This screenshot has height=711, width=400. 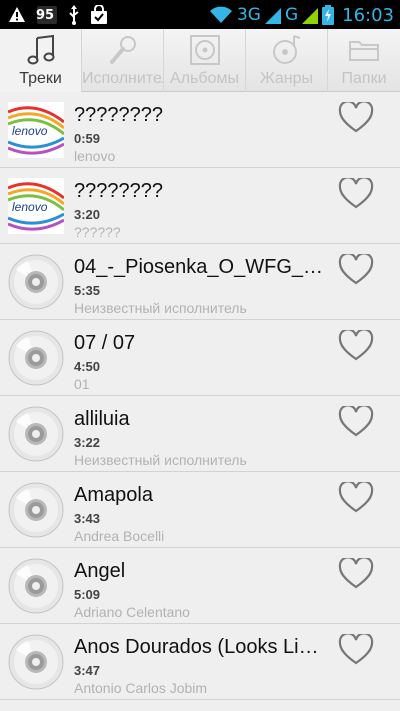 I want to click on track-title: Anos Dourados (Looks Like Rain), so click(x=200, y=647).